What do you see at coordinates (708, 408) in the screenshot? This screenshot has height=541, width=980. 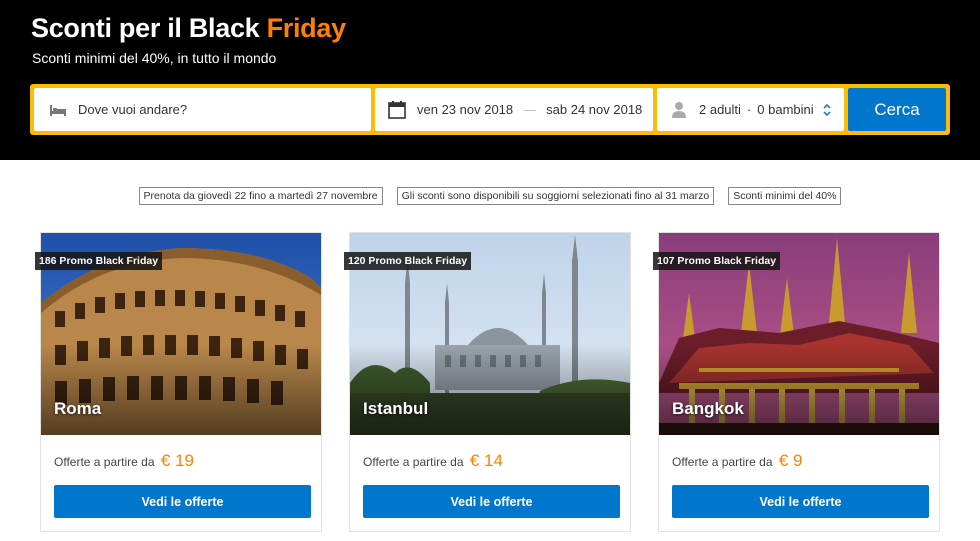 I see `city-name: Bangkok` at bounding box center [708, 408].